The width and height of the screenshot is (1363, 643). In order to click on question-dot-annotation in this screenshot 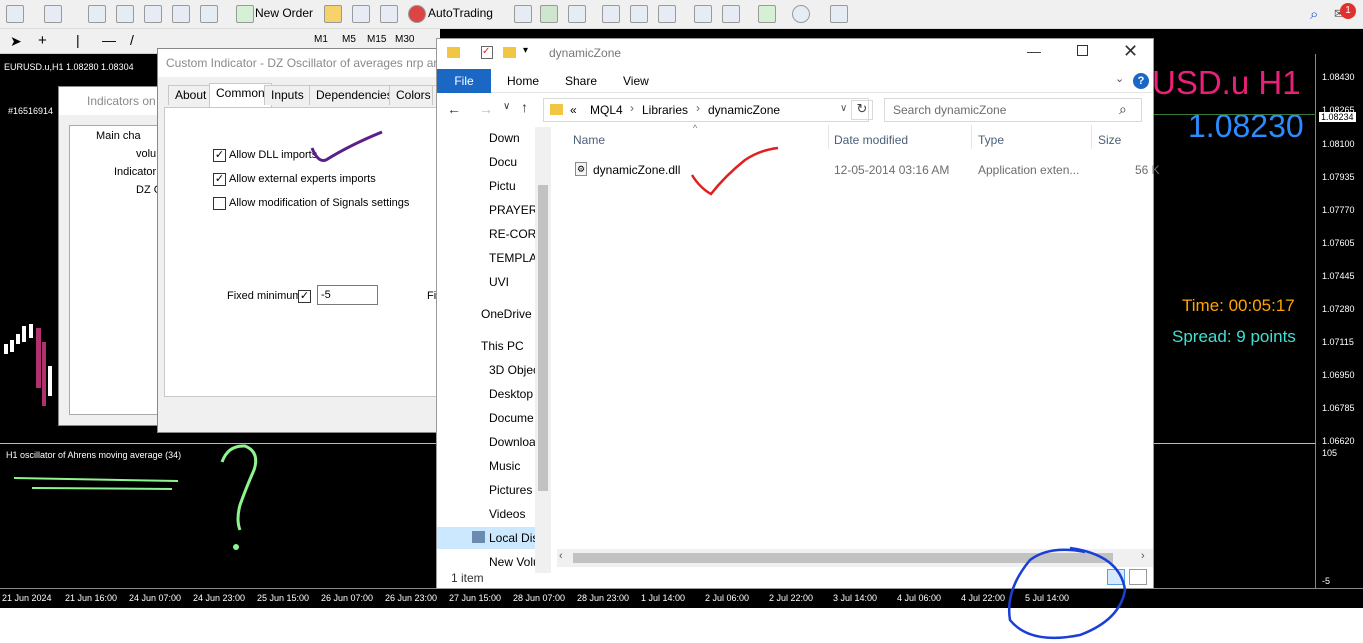, I will do `click(236, 547)`.